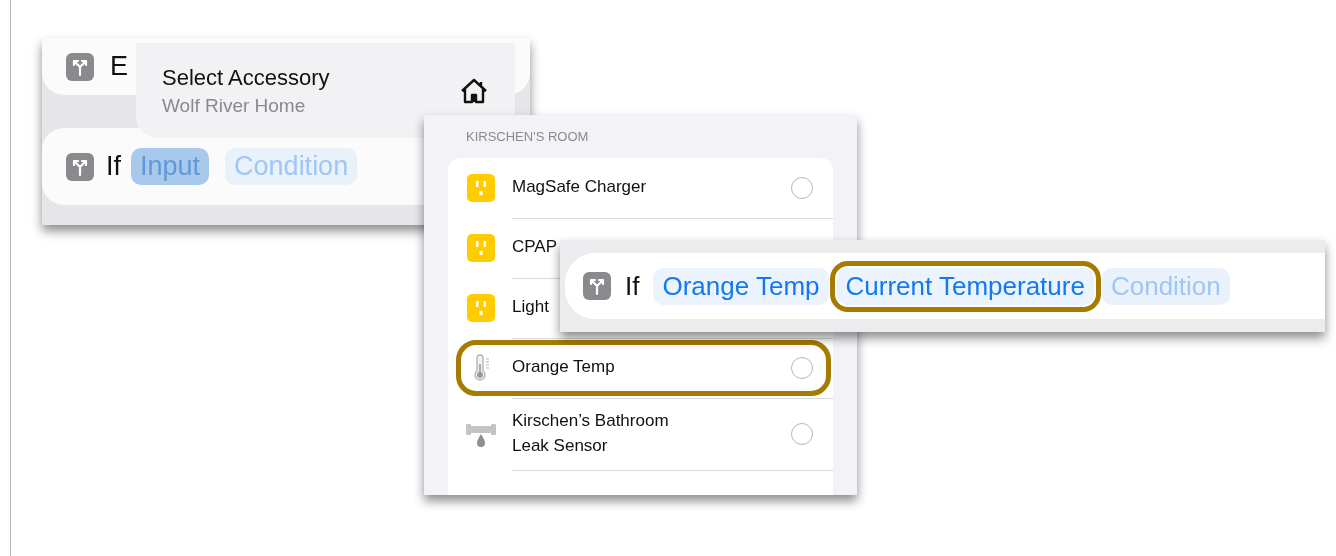  I want to click on accessory-name: MagSafe Charger, so click(579, 187).